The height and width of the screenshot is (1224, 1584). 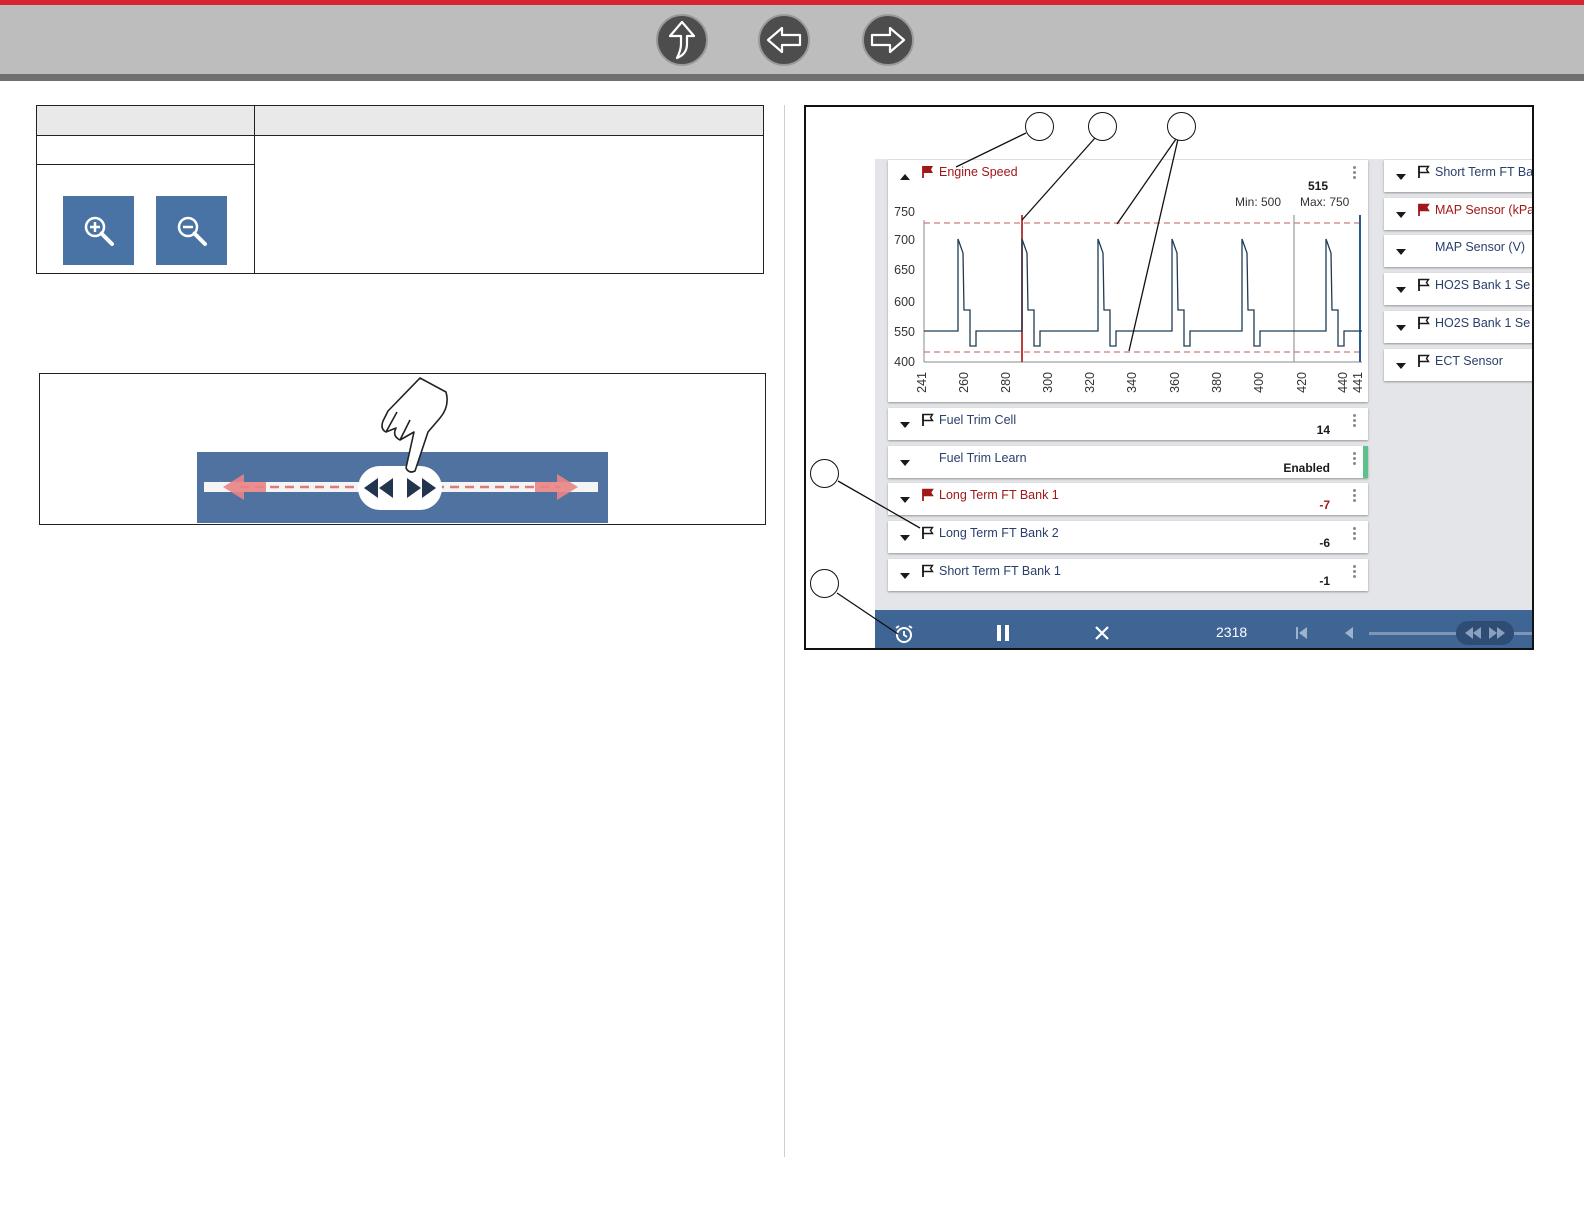 I want to click on back-button, so click(x=784, y=40).